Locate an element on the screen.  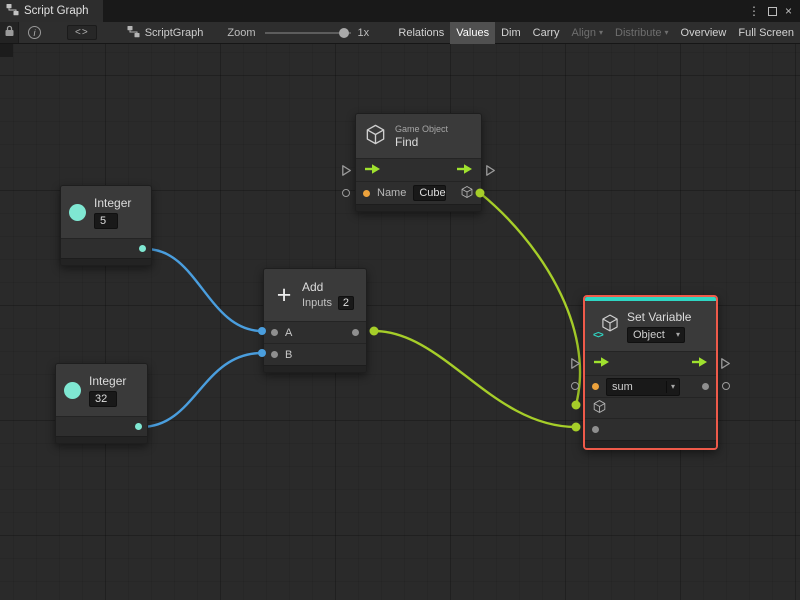
zoom-label: Zoom is located at coordinates (241, 32).